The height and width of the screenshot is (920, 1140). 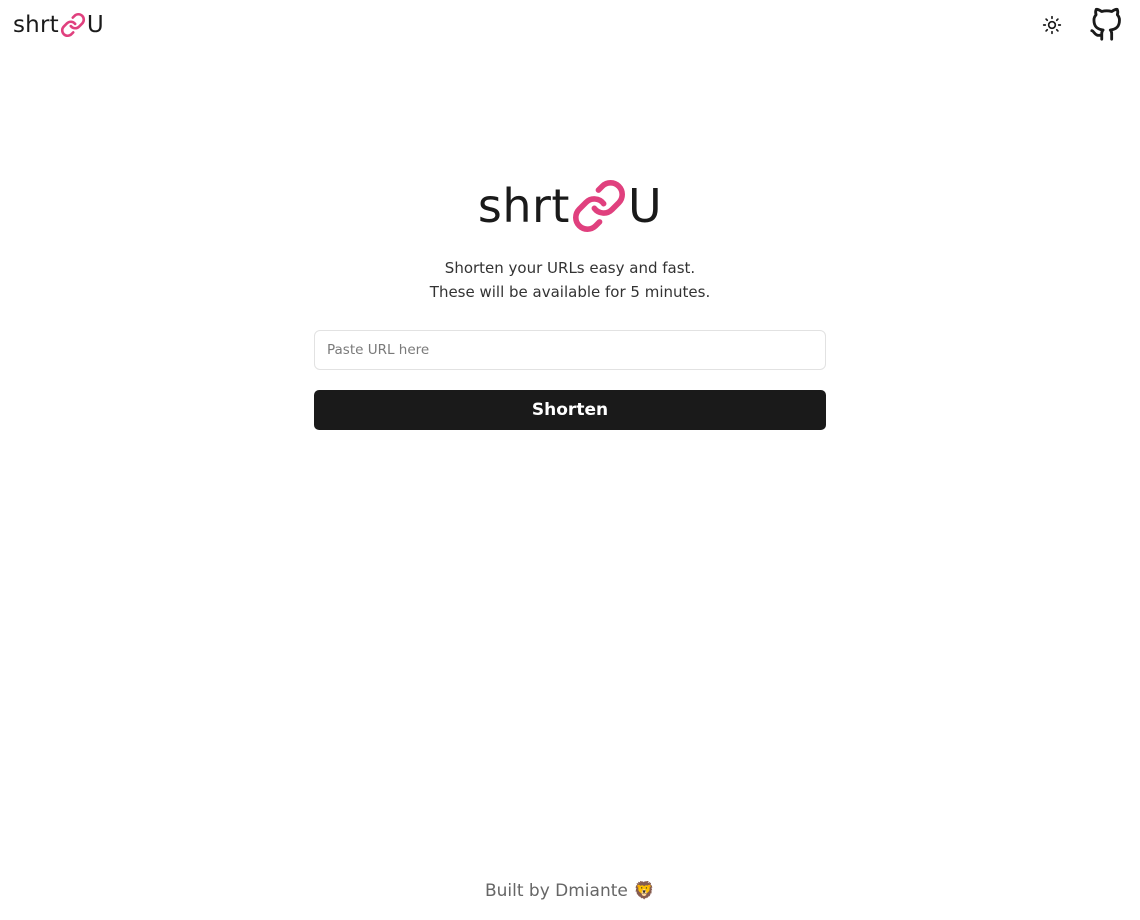 What do you see at coordinates (556, 891) in the screenshot?
I see `footer-text: Built by Dmiante` at bounding box center [556, 891].